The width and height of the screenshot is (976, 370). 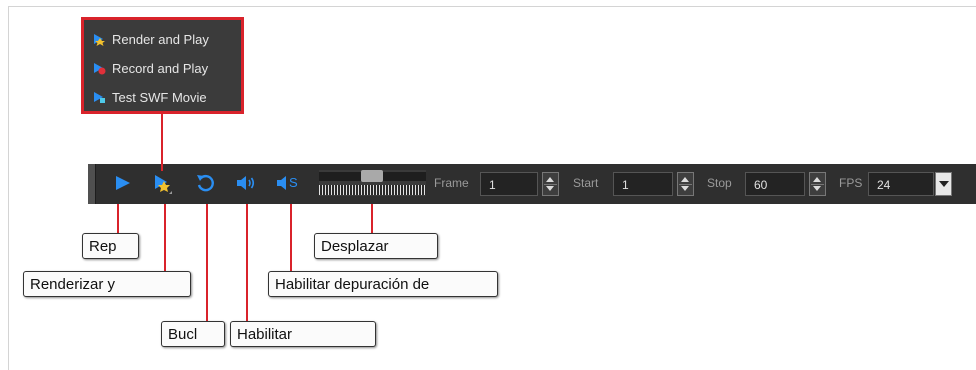 I want to click on menu-item-label: Record and Play, so click(x=160, y=68).